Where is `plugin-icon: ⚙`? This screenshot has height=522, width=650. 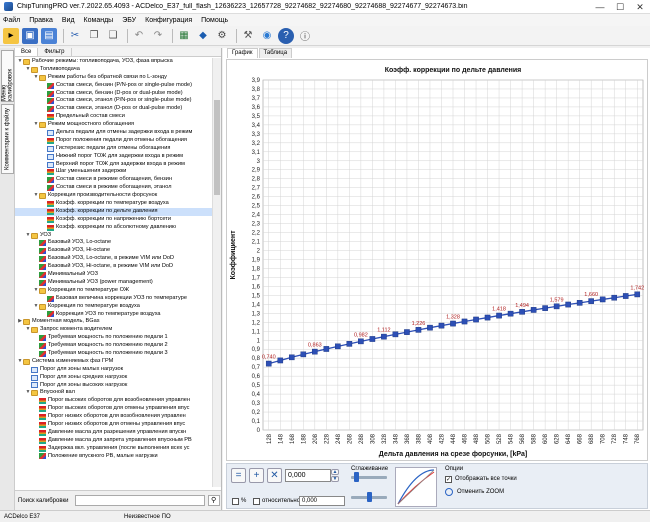
plugin-icon: ⚙ is located at coordinates (222, 36).